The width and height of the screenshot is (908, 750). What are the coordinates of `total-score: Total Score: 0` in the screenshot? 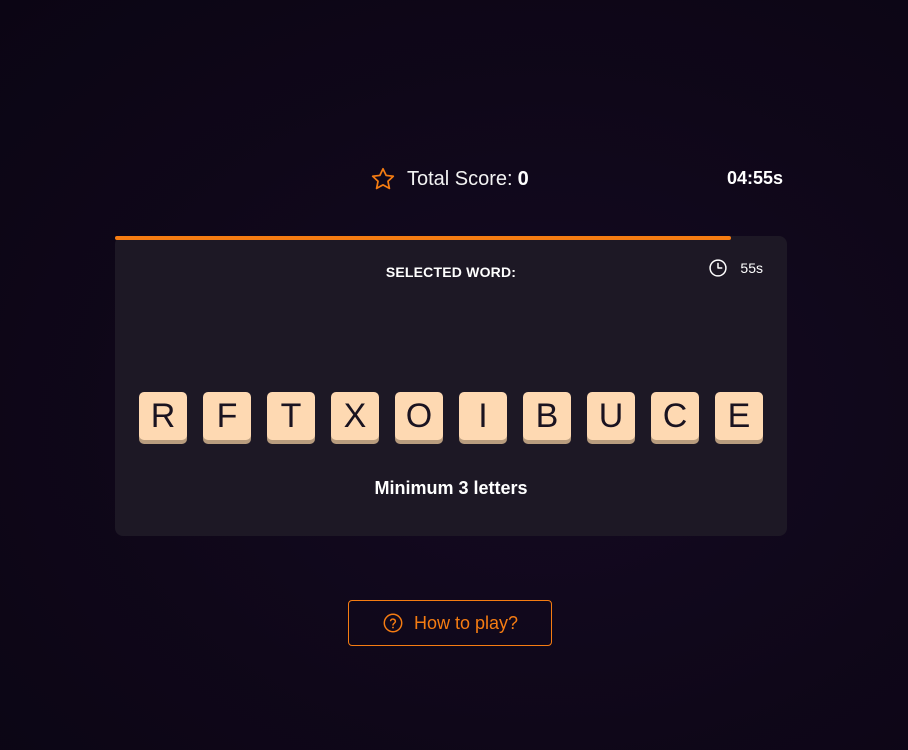 It's located at (449, 179).